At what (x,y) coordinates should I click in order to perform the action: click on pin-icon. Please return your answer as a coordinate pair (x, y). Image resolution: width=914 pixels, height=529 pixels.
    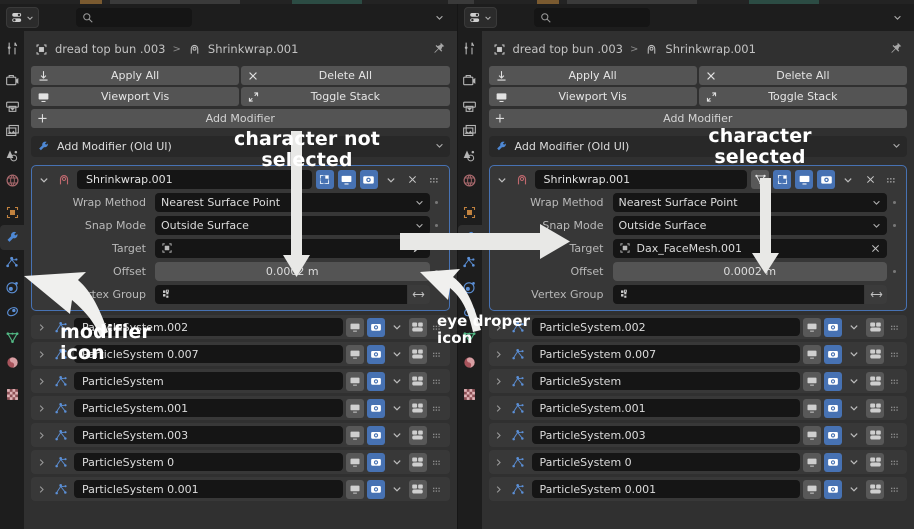
    Looking at the image, I should click on (896, 49).